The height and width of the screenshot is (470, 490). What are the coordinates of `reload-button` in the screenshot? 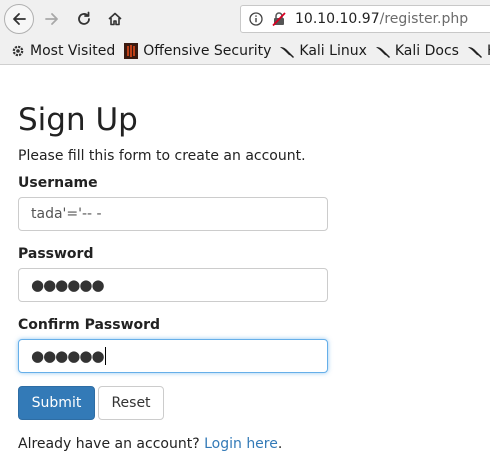 It's located at (84, 19).